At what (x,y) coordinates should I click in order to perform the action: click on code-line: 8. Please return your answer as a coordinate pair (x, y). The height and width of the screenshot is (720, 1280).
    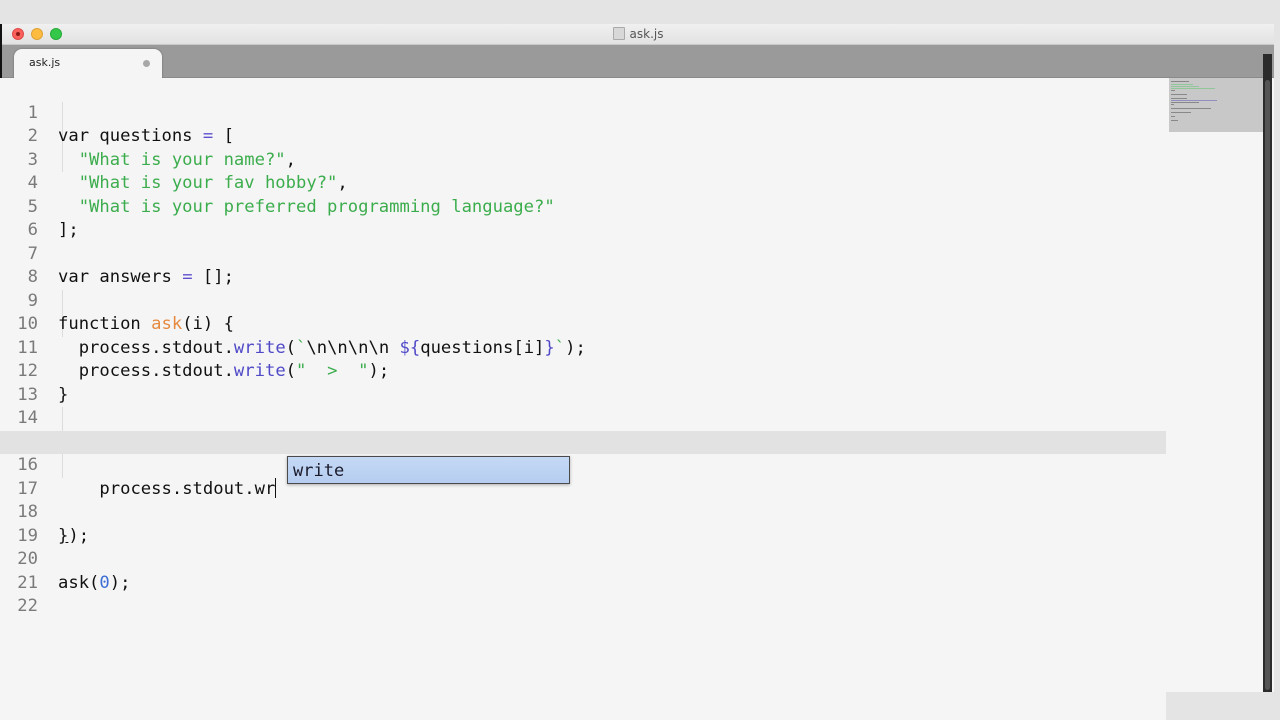
    Looking at the image, I should click on (583, 265).